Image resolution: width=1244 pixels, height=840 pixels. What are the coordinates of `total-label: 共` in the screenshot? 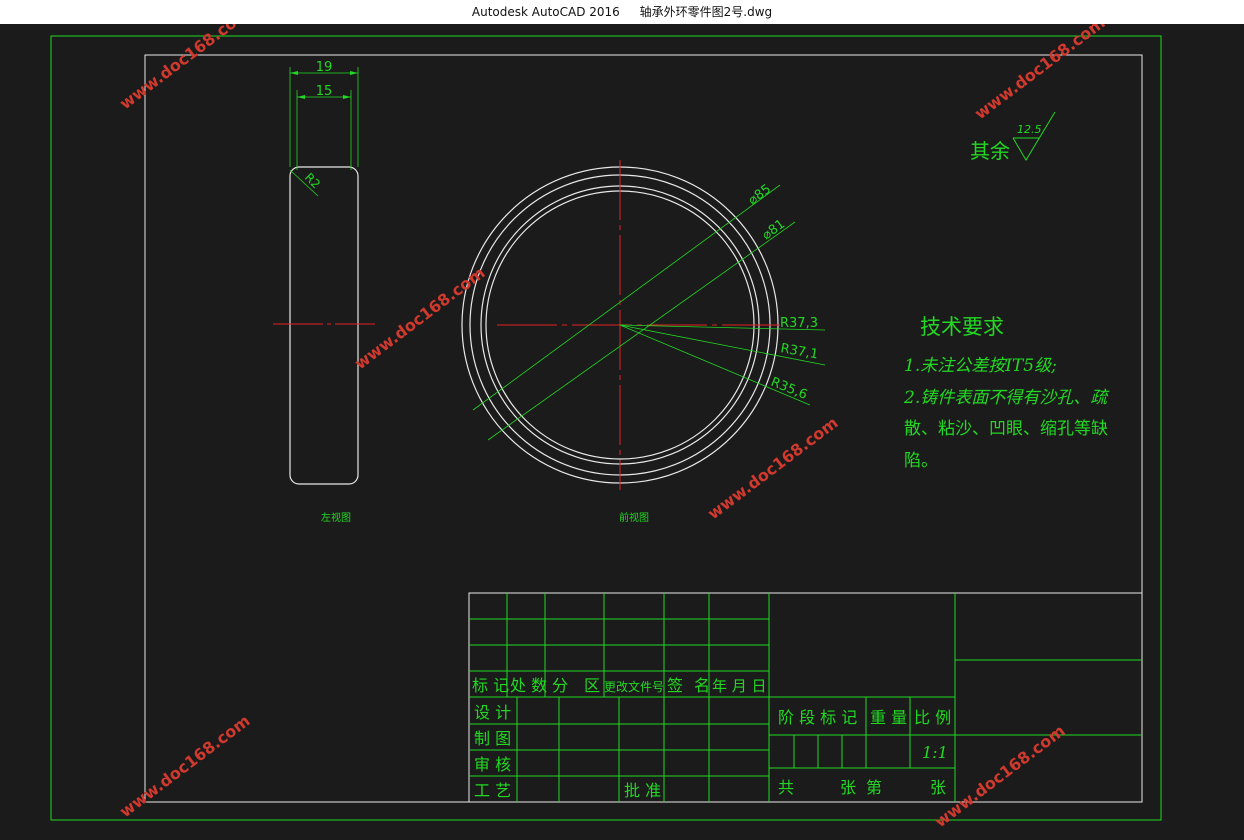 It's located at (786, 787).